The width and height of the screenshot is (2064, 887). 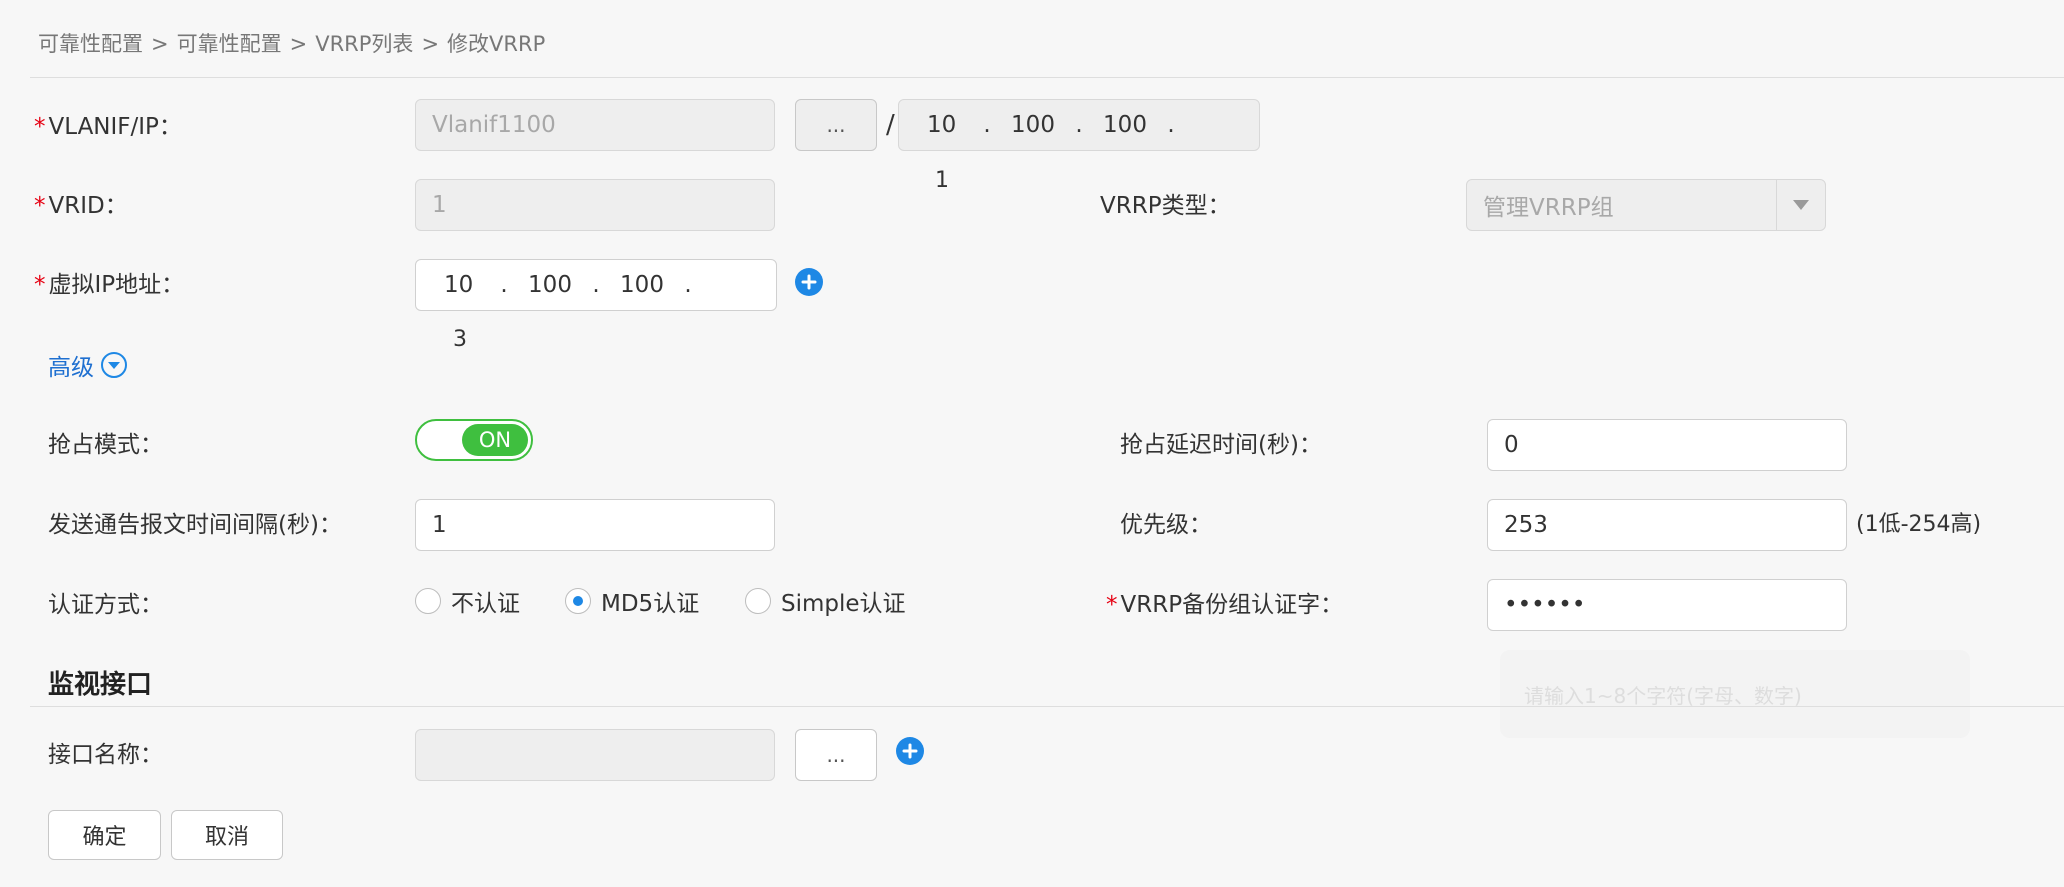 I want to click on cancel-button: 取消, so click(x=227, y=835).